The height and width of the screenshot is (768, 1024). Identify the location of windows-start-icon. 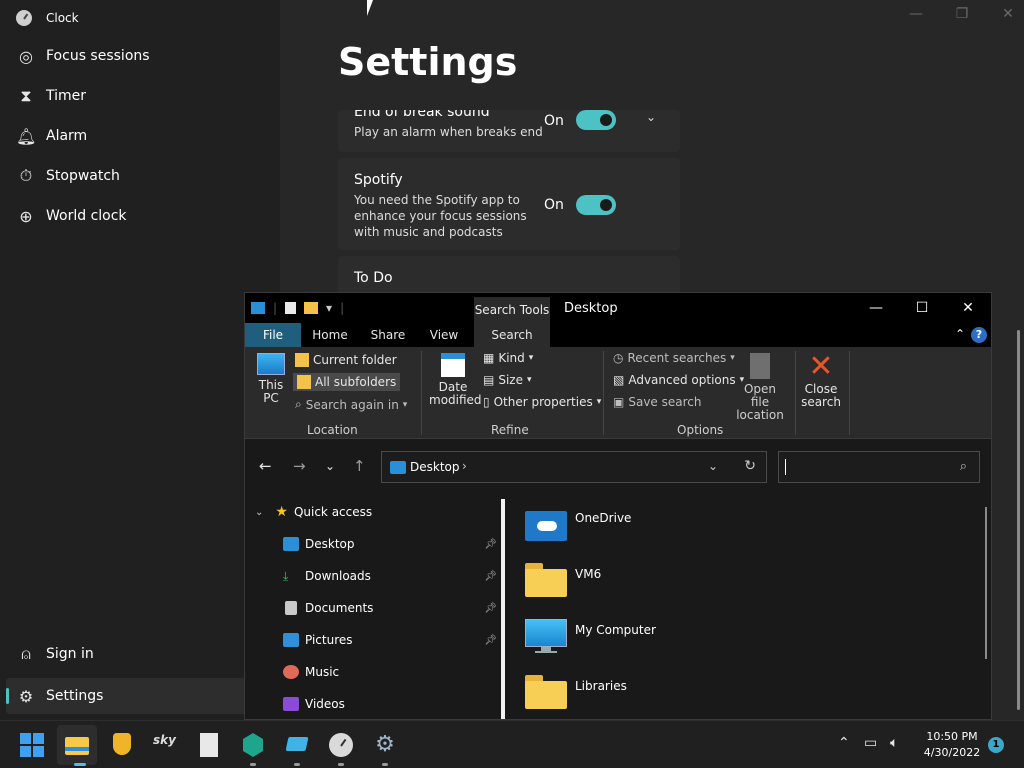
(32, 745).